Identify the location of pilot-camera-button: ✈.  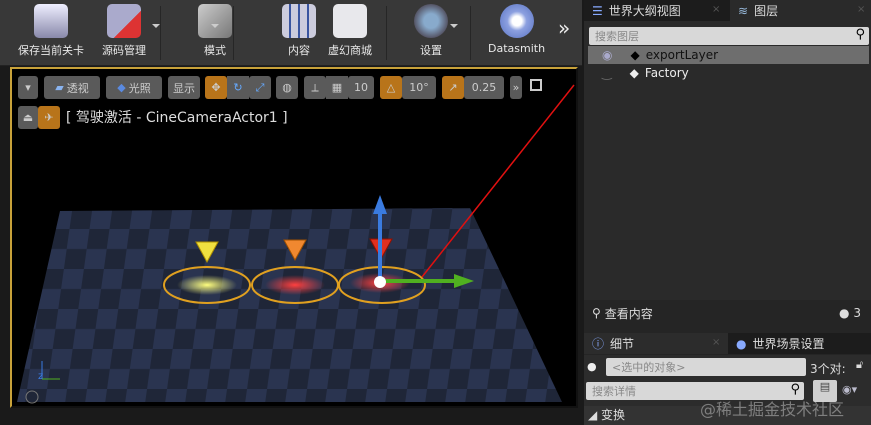
(49, 117).